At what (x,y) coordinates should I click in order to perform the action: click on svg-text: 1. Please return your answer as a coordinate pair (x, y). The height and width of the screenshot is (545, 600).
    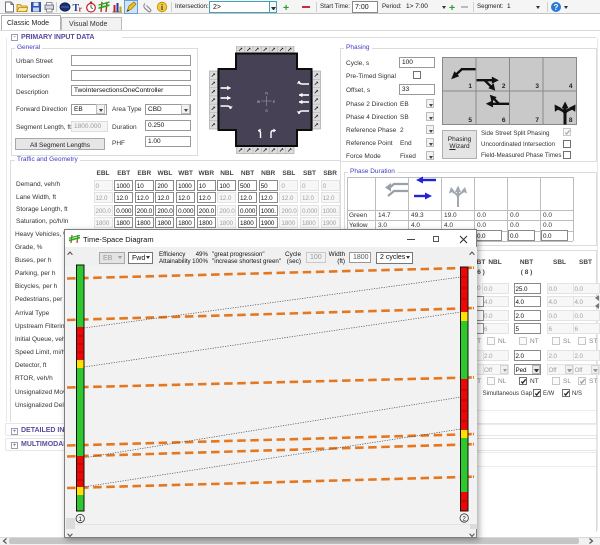
    Looking at the image, I should click on (470, 86).